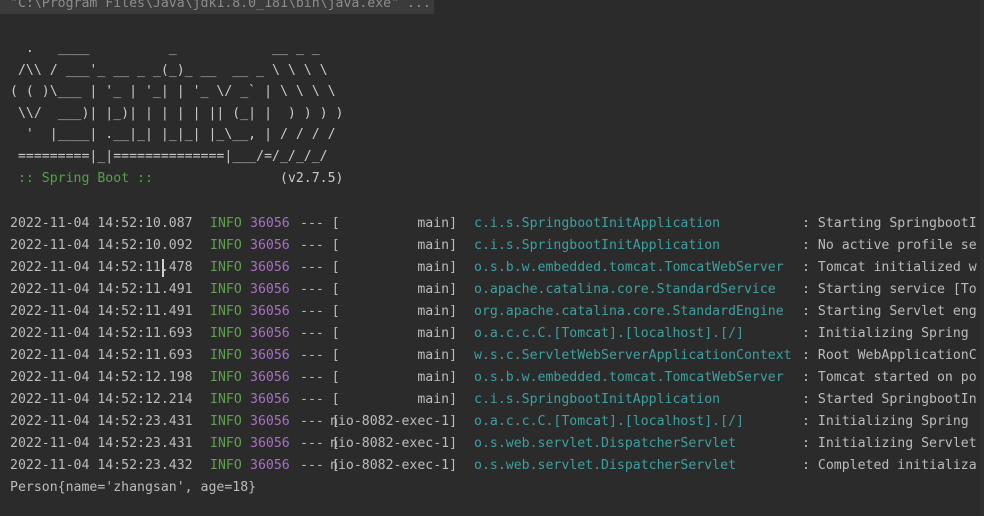  Describe the element at coordinates (165, 48) in the screenshot. I see `banner-line: . ____ _ __ _ _` at that location.